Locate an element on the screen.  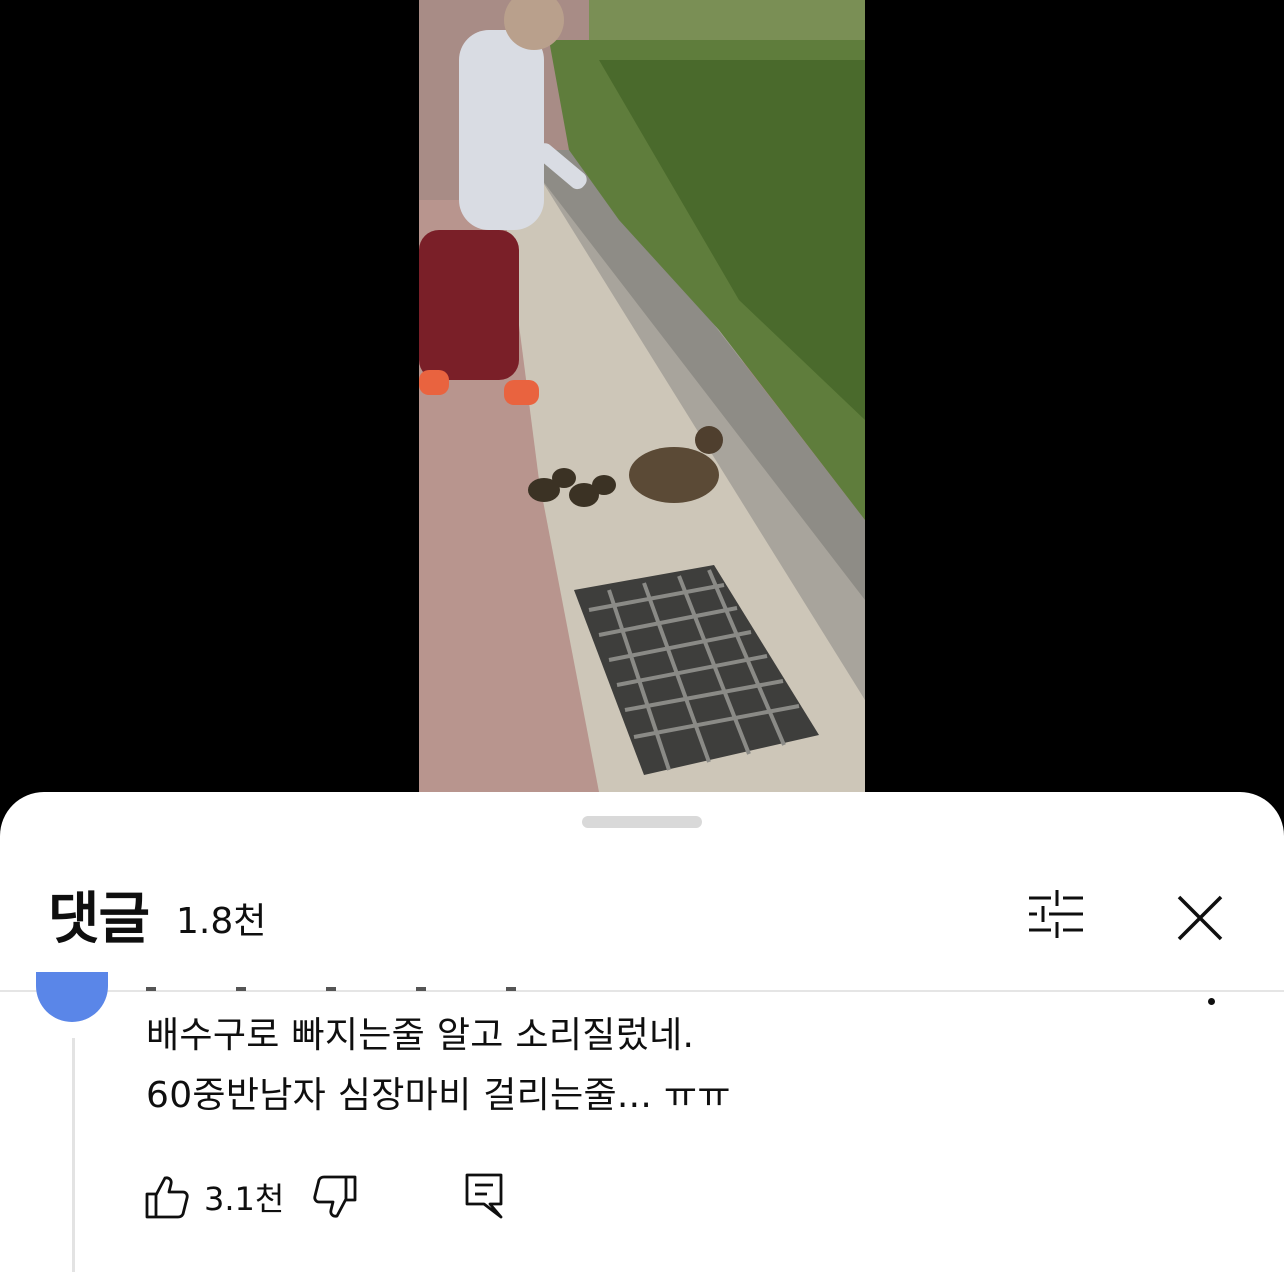
comments-title: 댓글 is located at coordinates (99, 919).